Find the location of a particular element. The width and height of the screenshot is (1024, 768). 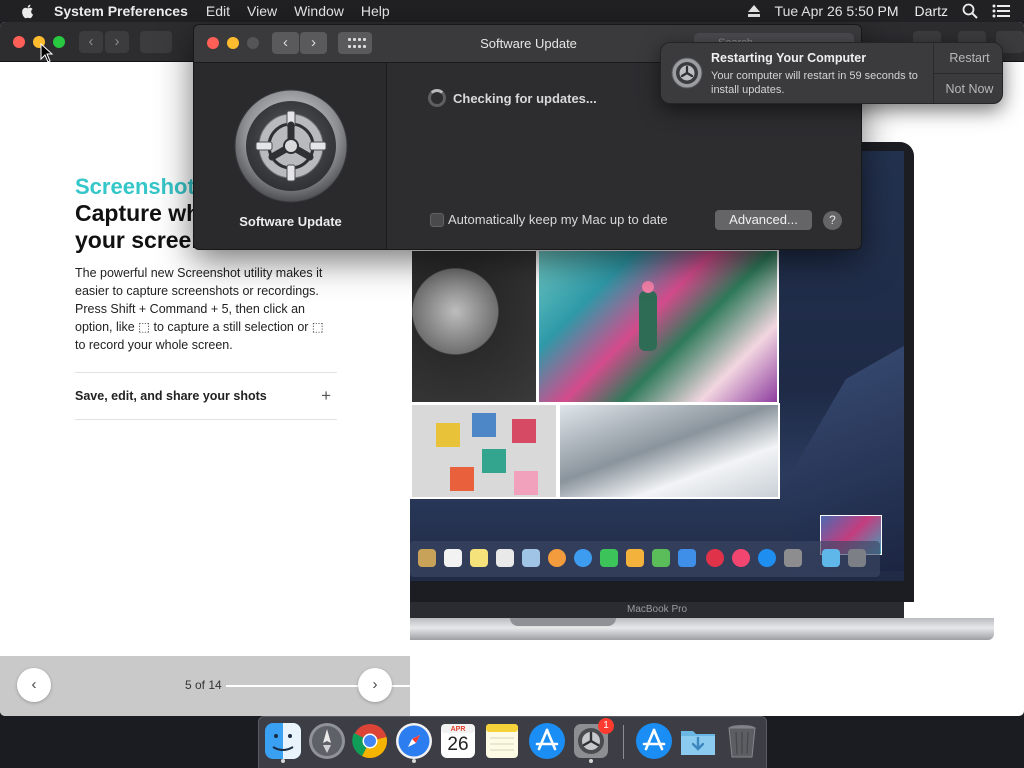

restart-button: Restart is located at coordinates (968, 58).